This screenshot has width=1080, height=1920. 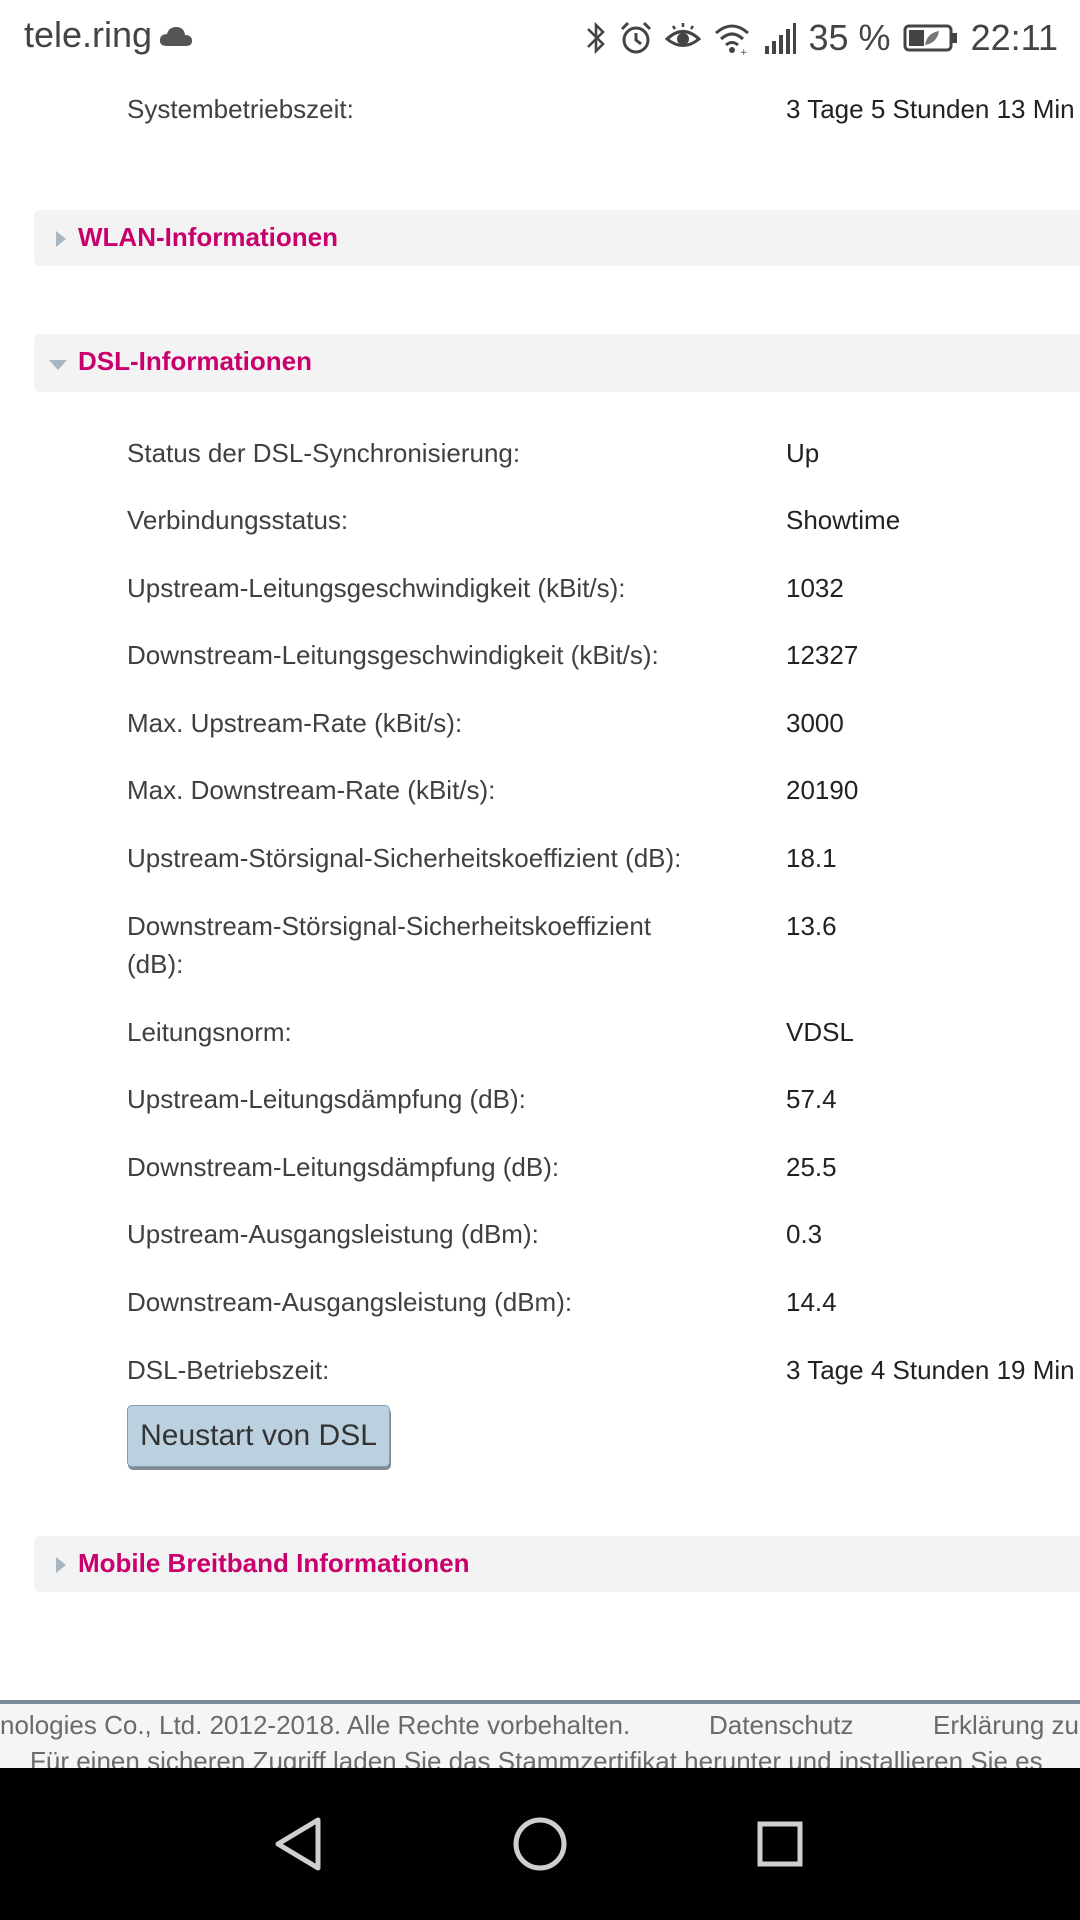 I want to click on footer-divider, so click(x=540, y=1702).